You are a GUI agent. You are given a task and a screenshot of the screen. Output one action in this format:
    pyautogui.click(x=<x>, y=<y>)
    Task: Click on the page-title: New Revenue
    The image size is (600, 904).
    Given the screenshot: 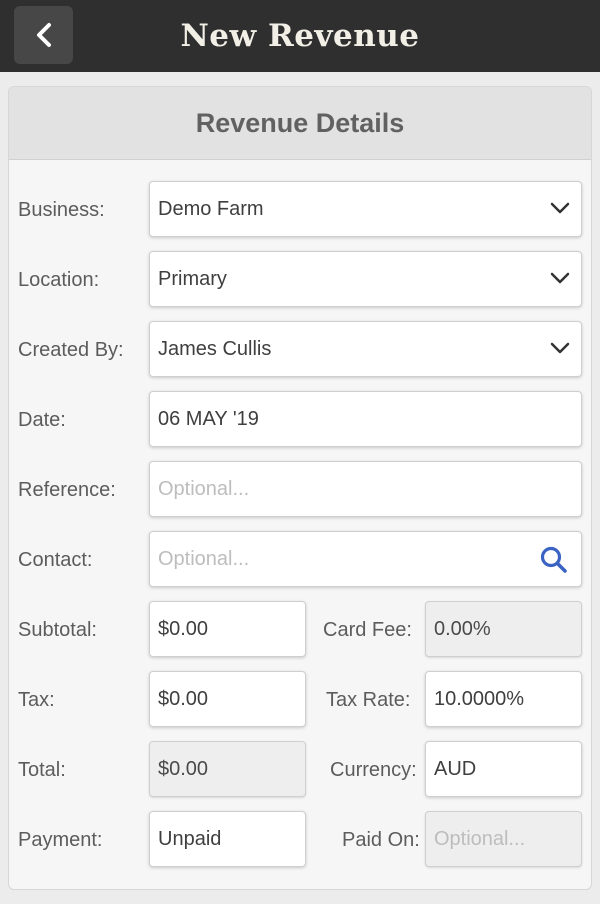 What is the action you would take?
    pyautogui.click(x=300, y=36)
    